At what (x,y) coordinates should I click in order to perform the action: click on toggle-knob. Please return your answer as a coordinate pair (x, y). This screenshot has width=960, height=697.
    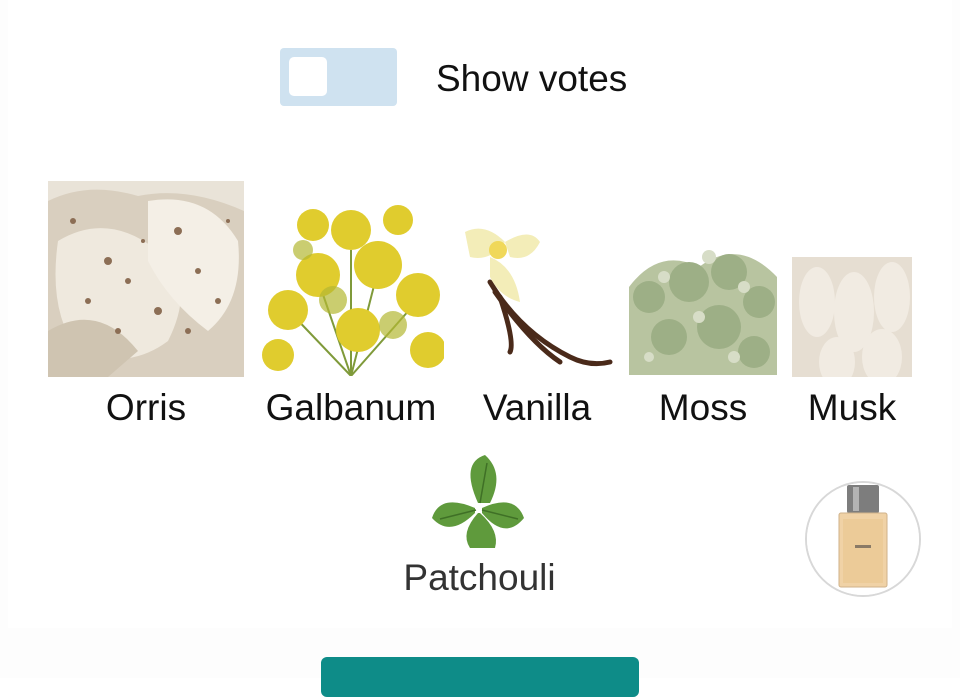
    Looking at the image, I should click on (308, 76).